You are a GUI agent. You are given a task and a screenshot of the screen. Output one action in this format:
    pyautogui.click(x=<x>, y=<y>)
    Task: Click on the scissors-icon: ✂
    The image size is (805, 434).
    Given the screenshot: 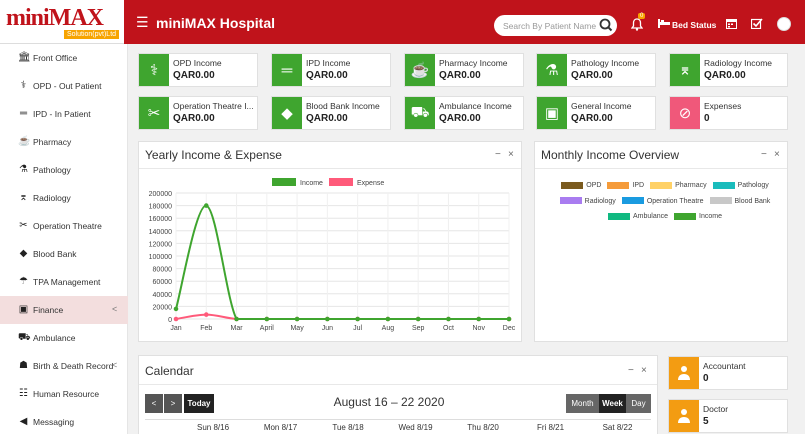 What is the action you would take?
    pyautogui.click(x=154, y=113)
    